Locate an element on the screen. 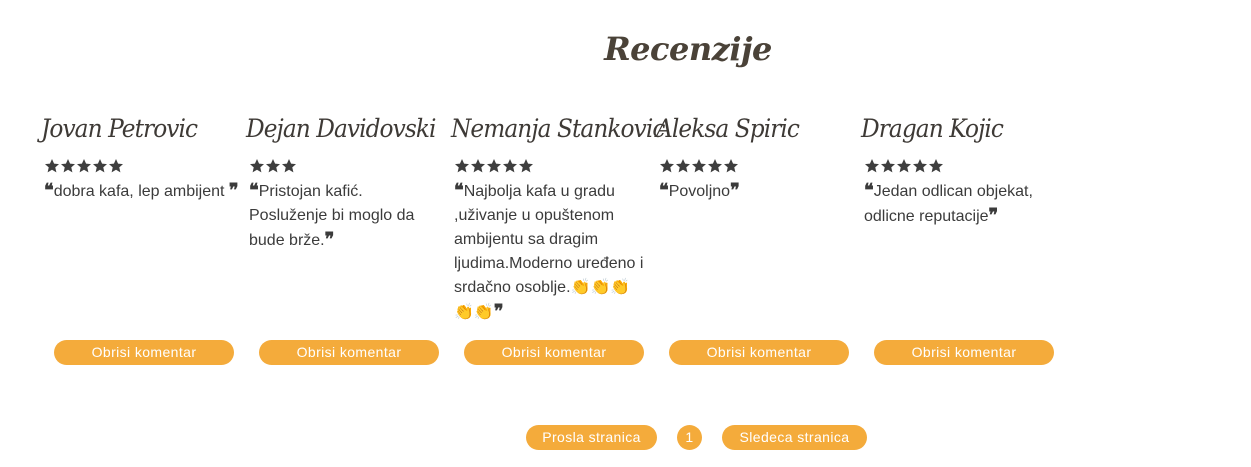 The width and height of the screenshot is (1251, 467). reviewer-name: Aleksa Spiric is located at coordinates (728, 128).